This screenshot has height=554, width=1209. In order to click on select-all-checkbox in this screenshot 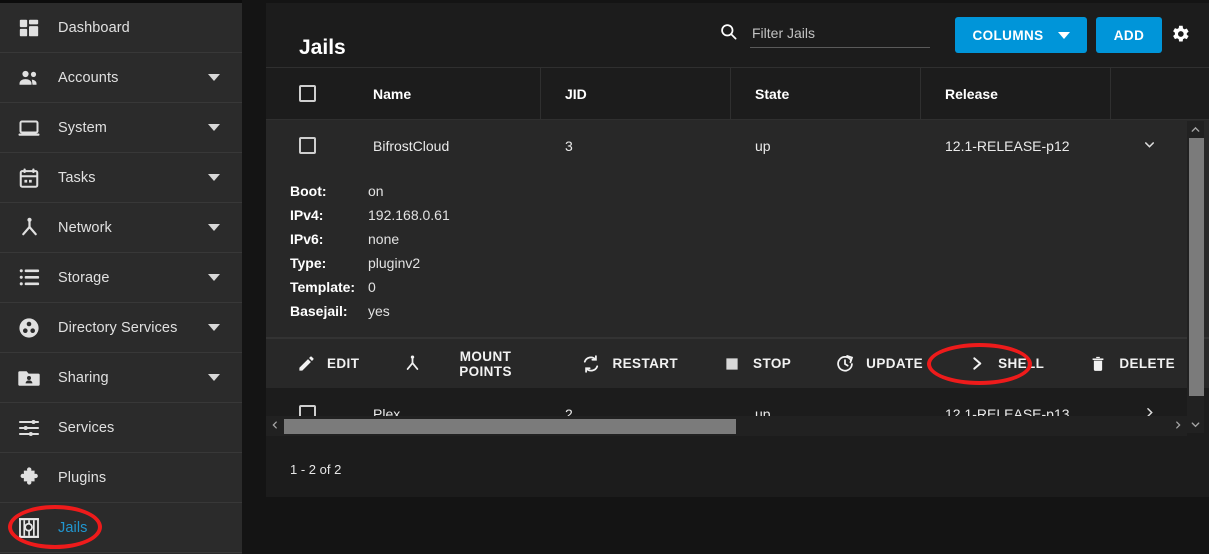, I will do `click(307, 93)`.